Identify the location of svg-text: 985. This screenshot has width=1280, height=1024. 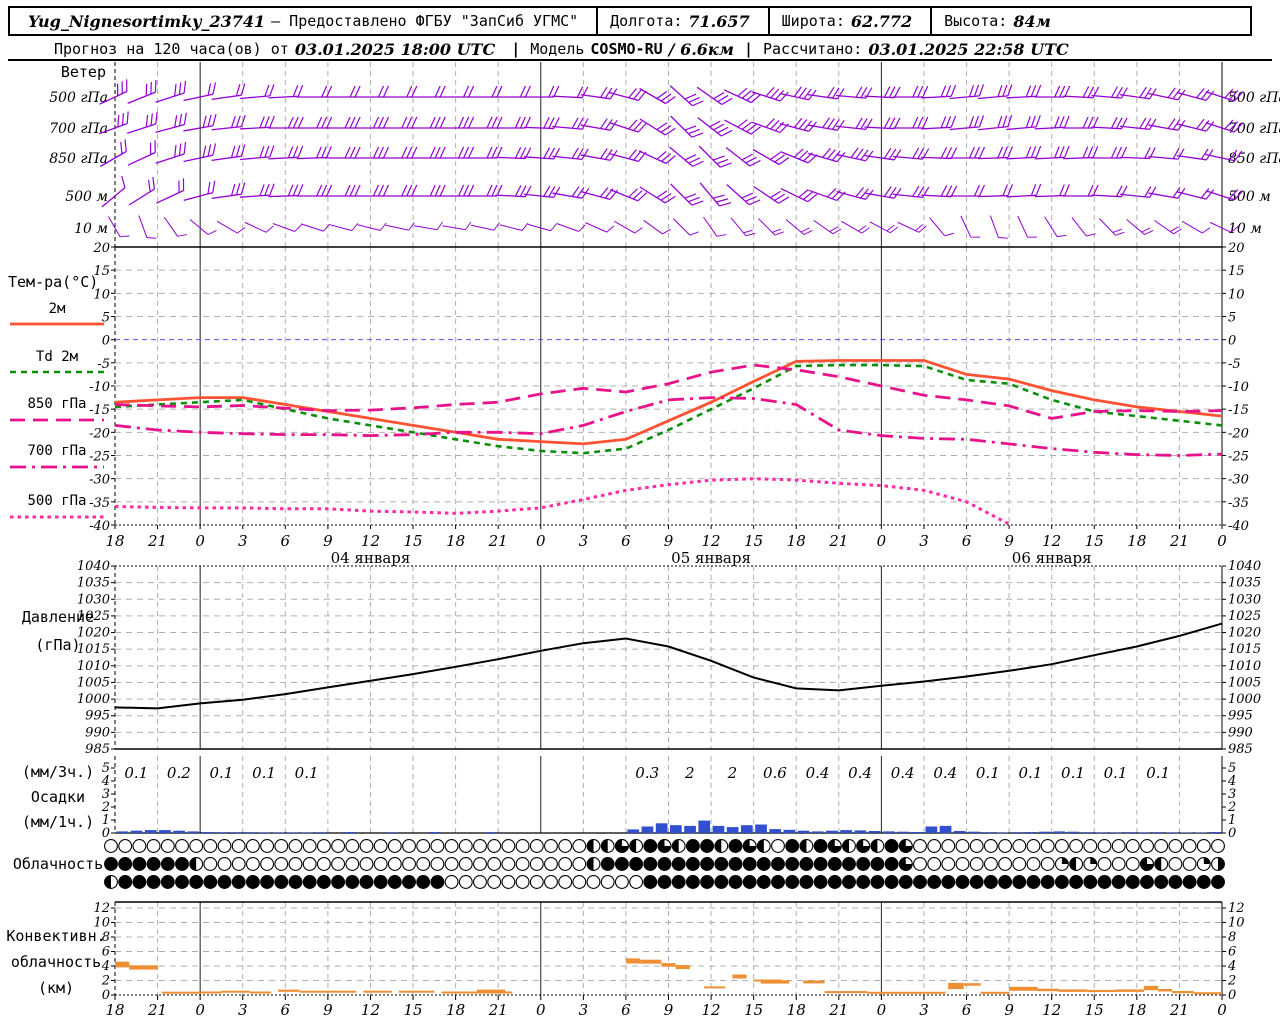
(1240, 749).